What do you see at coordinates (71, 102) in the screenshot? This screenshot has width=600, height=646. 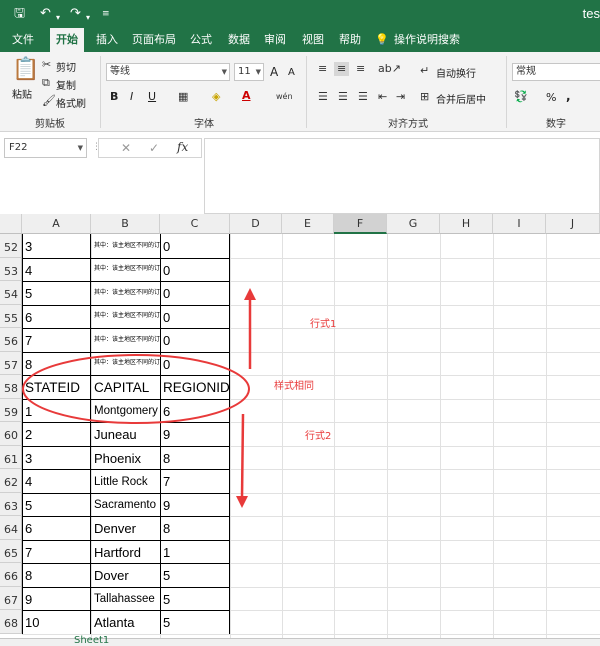 I see `format-painter-button: 格式刷` at bounding box center [71, 102].